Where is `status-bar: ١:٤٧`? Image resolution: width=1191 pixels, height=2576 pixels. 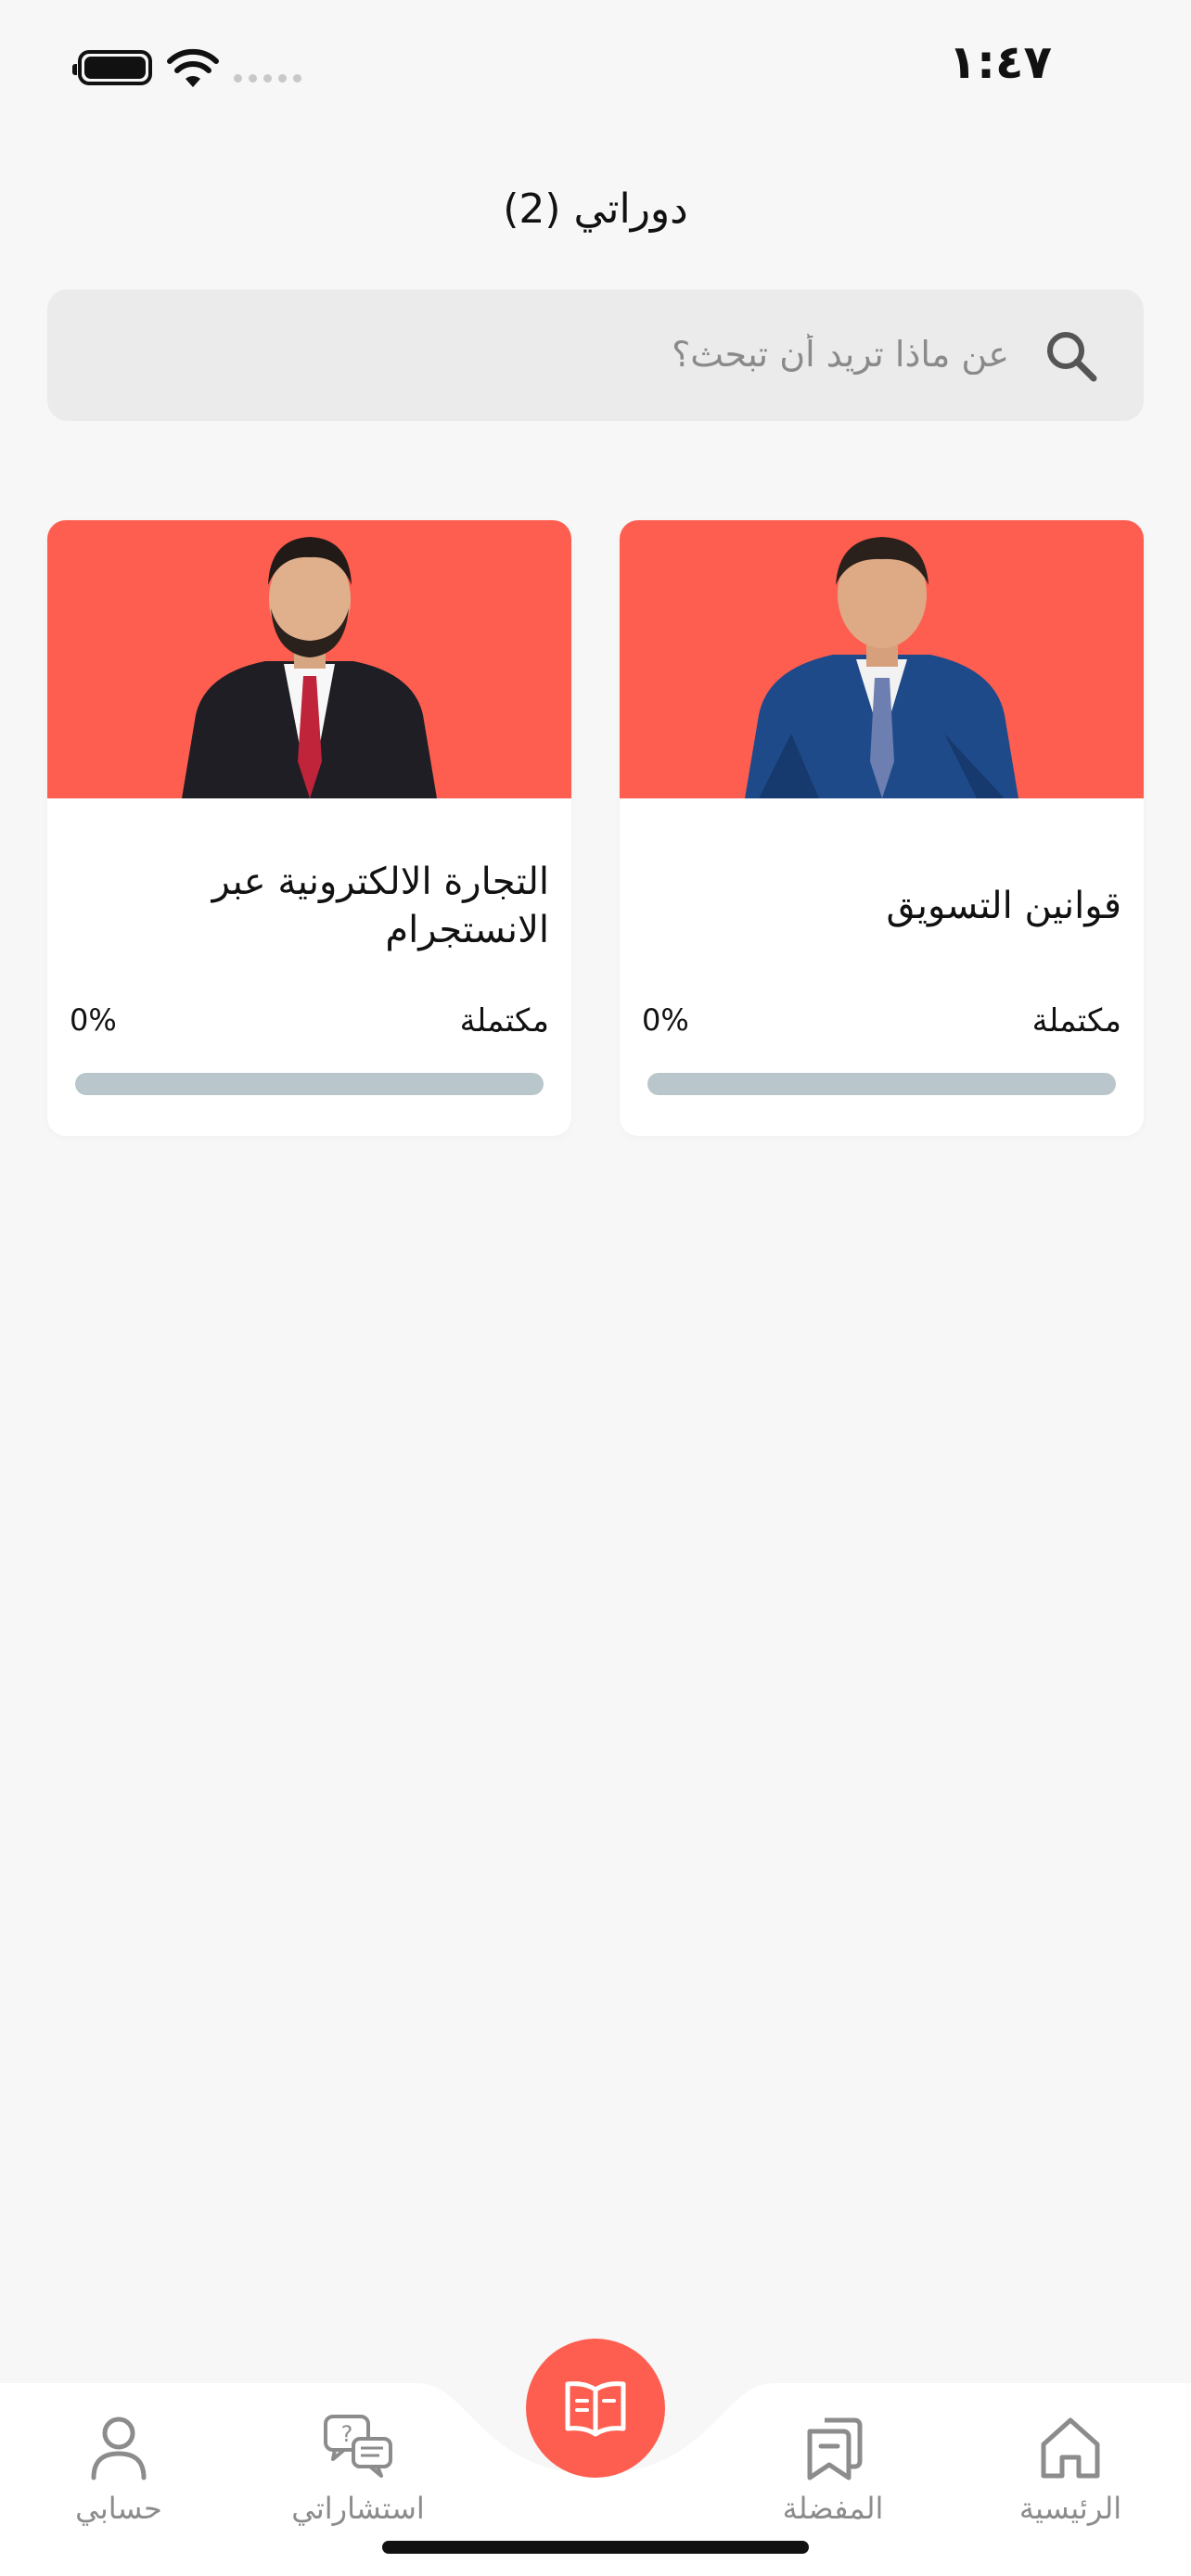
status-bar: ١:٤٧ is located at coordinates (595, 69).